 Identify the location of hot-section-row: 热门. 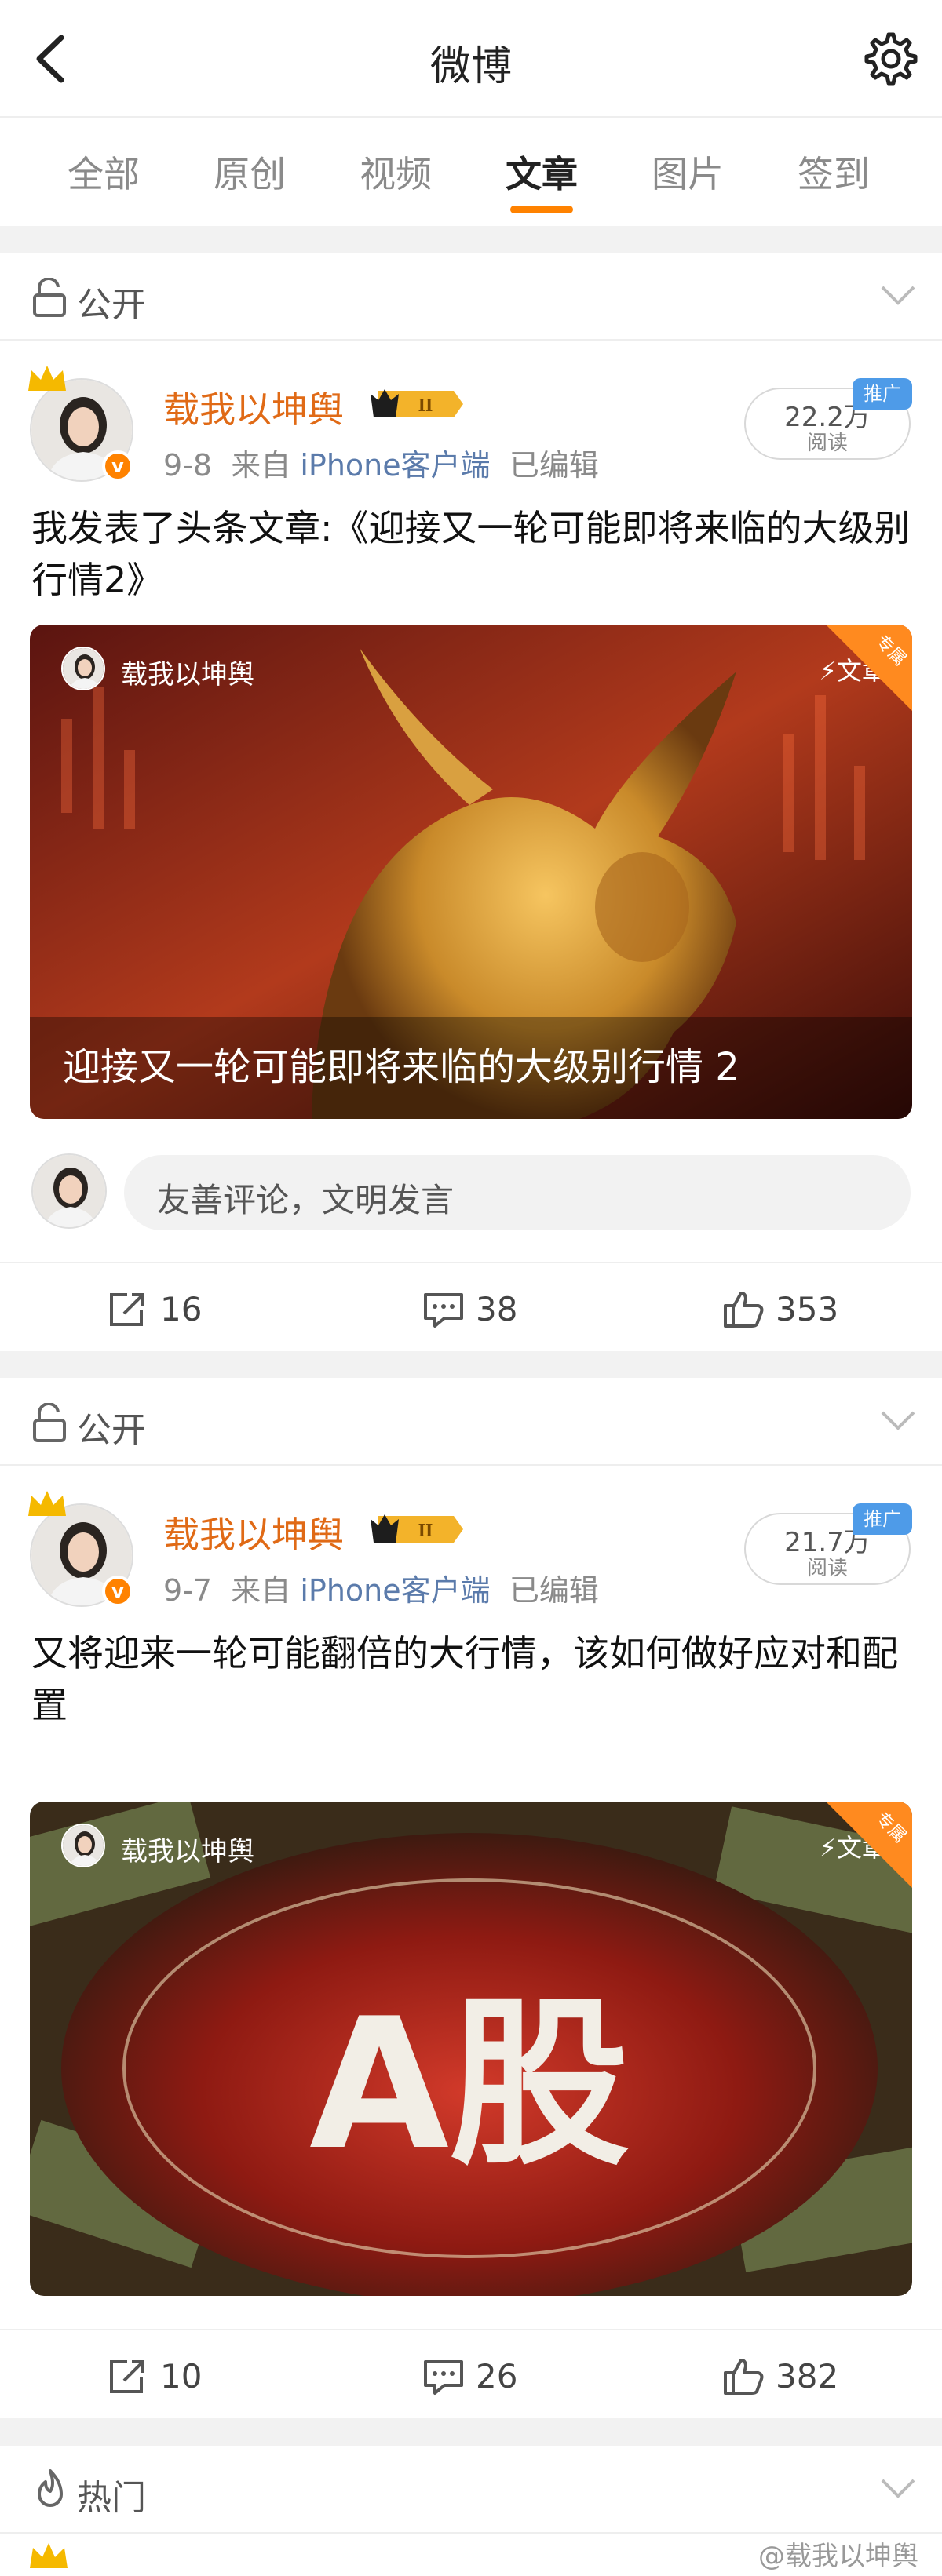
(471, 2490).